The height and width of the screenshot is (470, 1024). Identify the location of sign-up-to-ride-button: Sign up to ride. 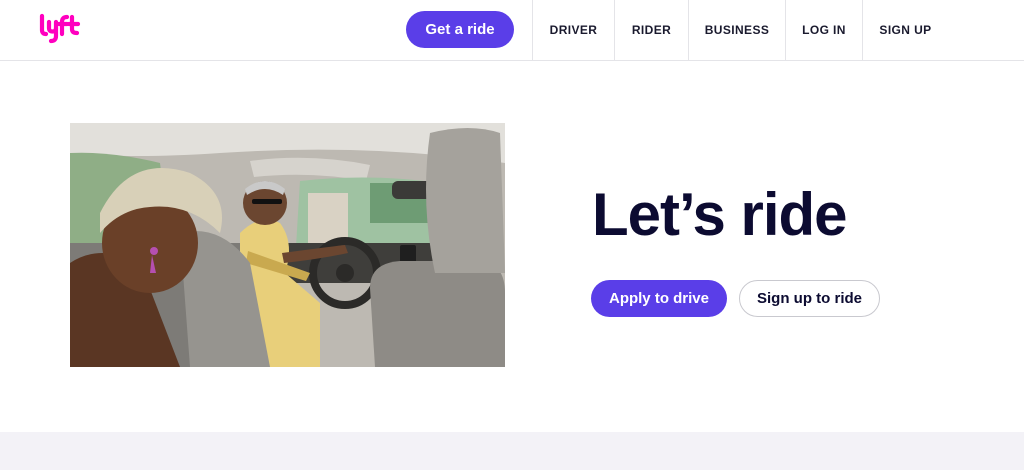
(809, 298).